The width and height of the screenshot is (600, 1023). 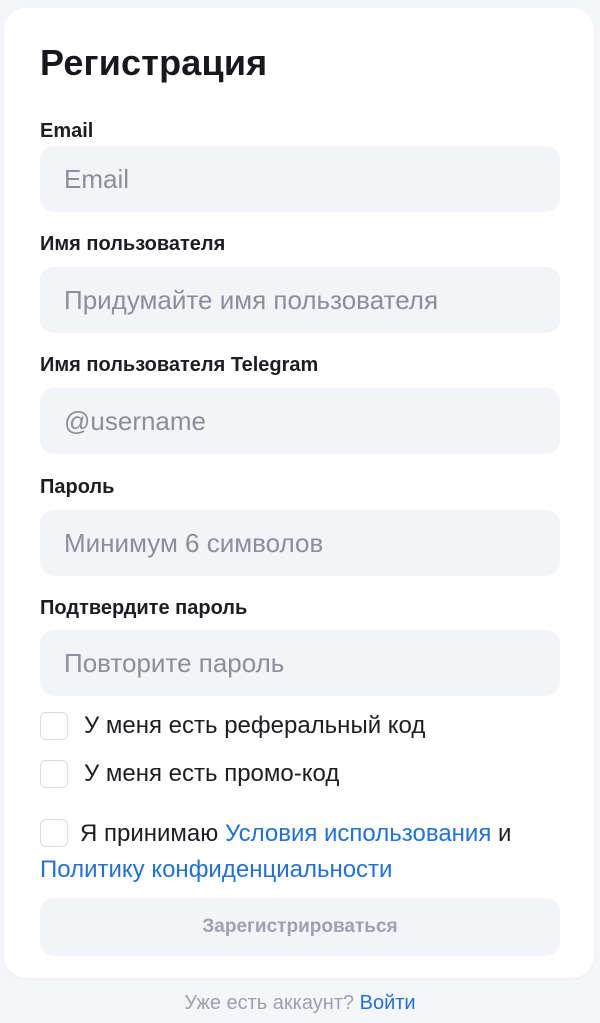 I want to click on terms-conjunction: и, so click(x=505, y=833).